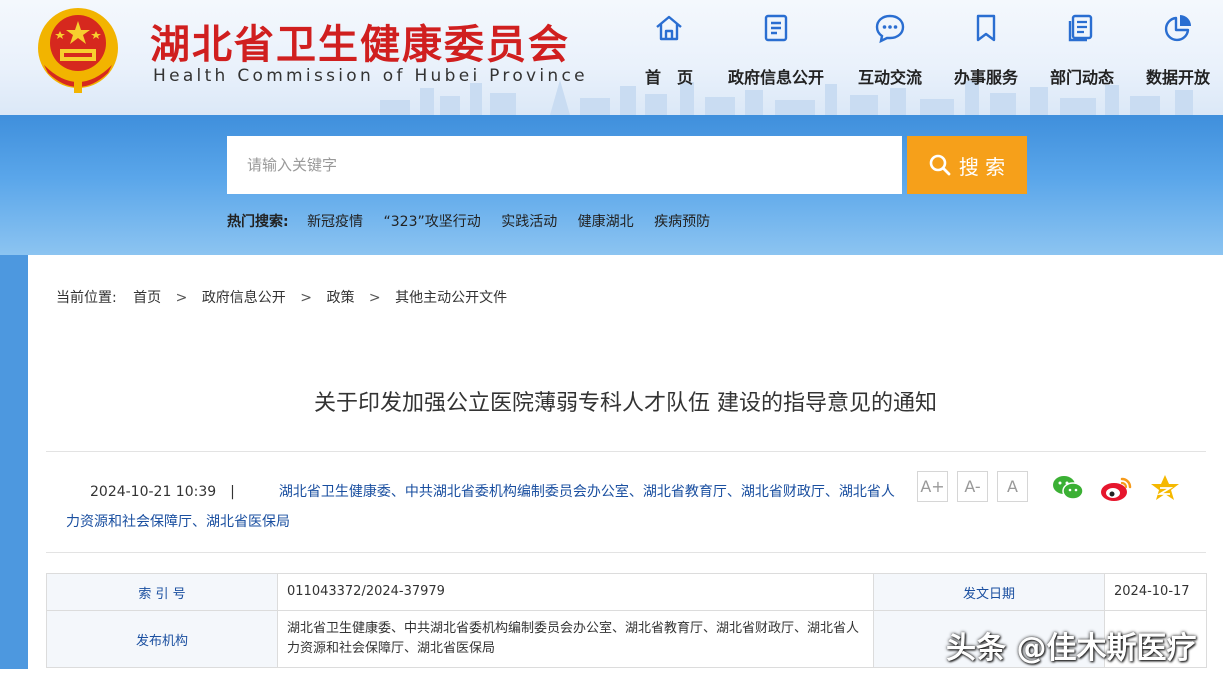 The width and height of the screenshot is (1223, 679). What do you see at coordinates (335, 222) in the screenshot?
I see `hot-search-link: 新冠疫情` at bounding box center [335, 222].